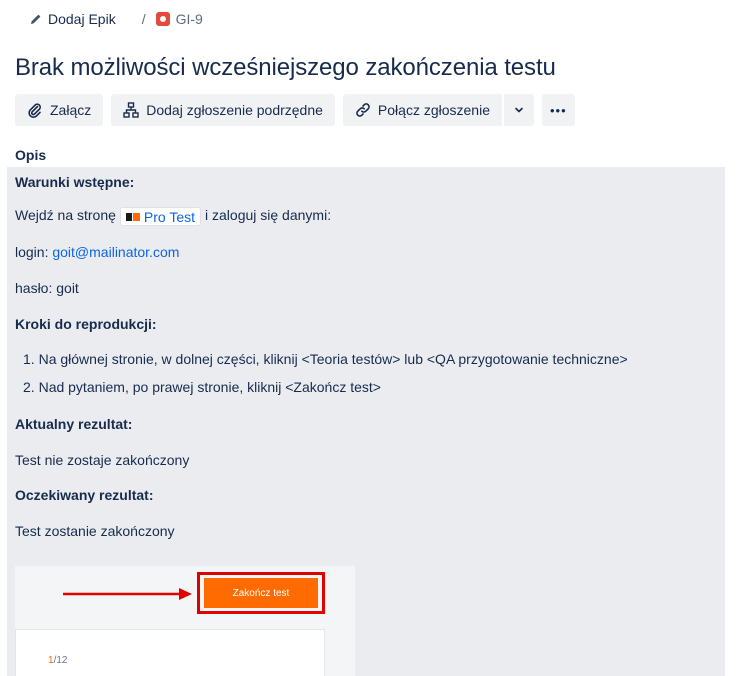 The image size is (749, 676). Describe the element at coordinates (31, 155) in the screenshot. I see `description-label: Opis` at that location.